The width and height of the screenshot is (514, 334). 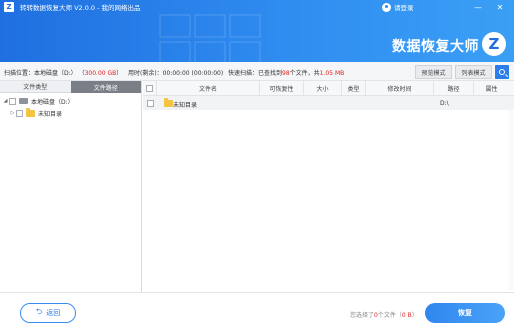 What do you see at coordinates (435, 47) in the screenshot?
I see `brand-text: 数据恢复大师` at bounding box center [435, 47].